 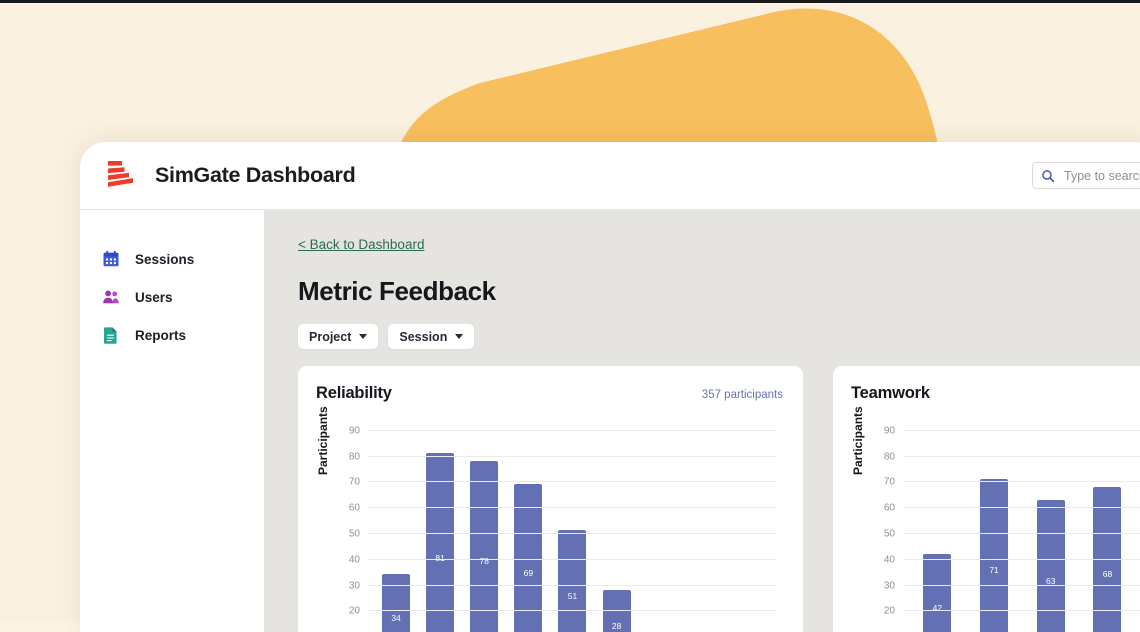 I want to click on sidebar-item-reports: Reports, so click(x=172, y=335).